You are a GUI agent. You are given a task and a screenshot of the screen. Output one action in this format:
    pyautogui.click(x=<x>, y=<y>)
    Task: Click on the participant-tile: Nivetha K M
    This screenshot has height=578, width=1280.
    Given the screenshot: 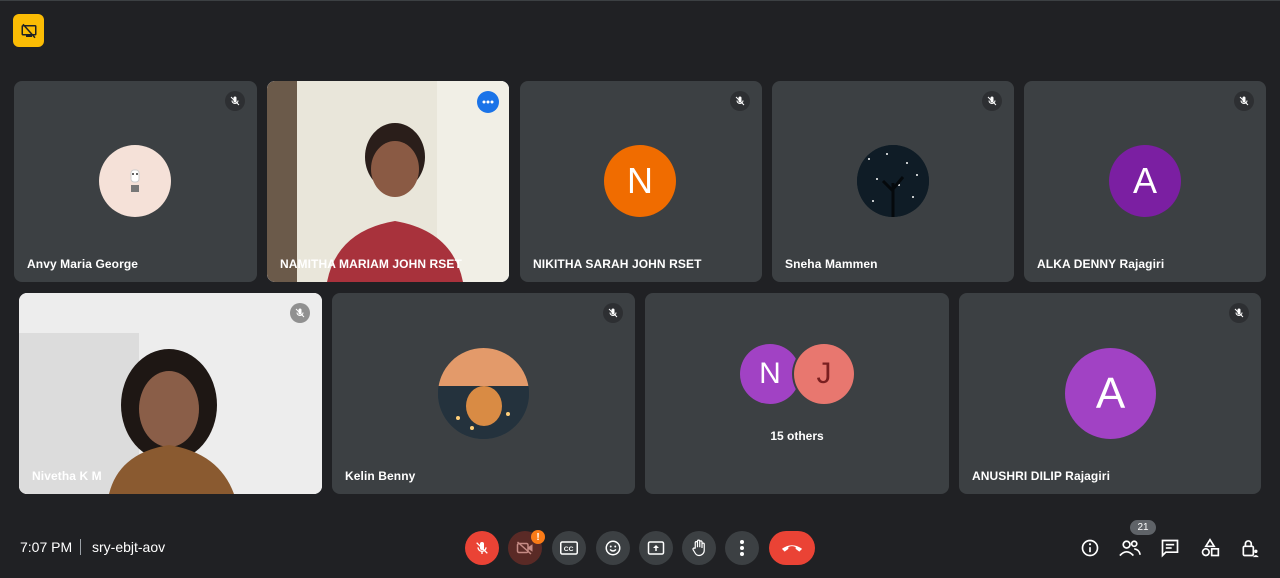 What is the action you would take?
    pyautogui.click(x=170, y=393)
    